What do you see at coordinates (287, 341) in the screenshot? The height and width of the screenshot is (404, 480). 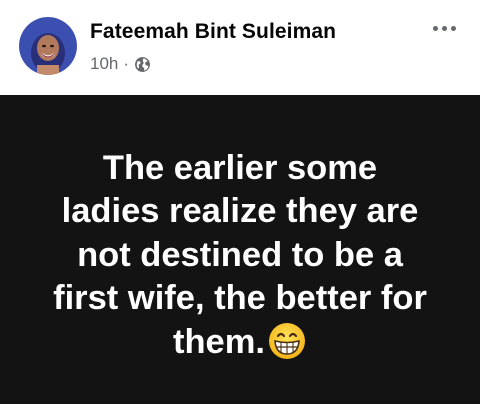 I see `grinning-face-emoji` at bounding box center [287, 341].